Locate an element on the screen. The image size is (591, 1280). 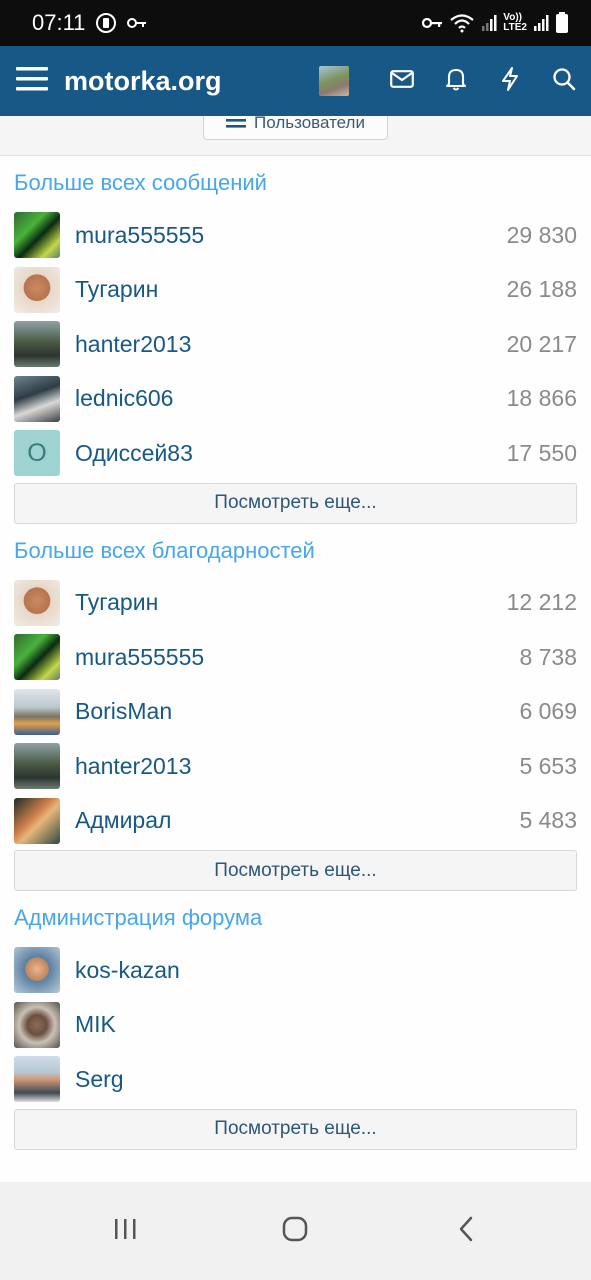
member-row: lednic606 18 866 is located at coordinates (295, 399).